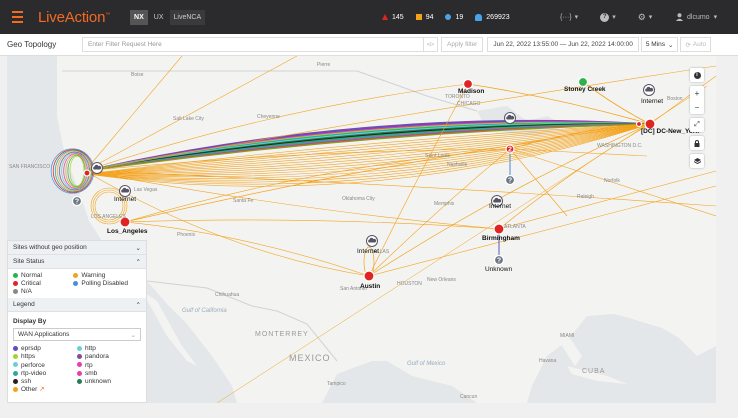 This screenshot has width=738, height=418. Describe the element at coordinates (645, 17) in the screenshot. I see `settings-menu: ⚙ ▾` at that location.